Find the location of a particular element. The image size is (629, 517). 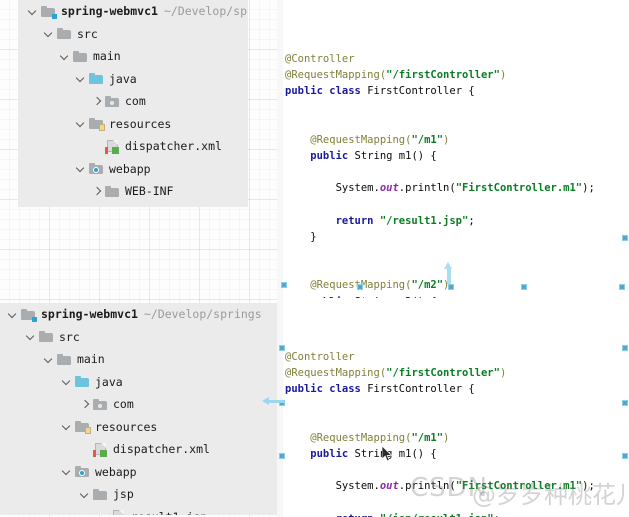

tree-row-label: spring-webmvc1 is located at coordinates (89, 314).